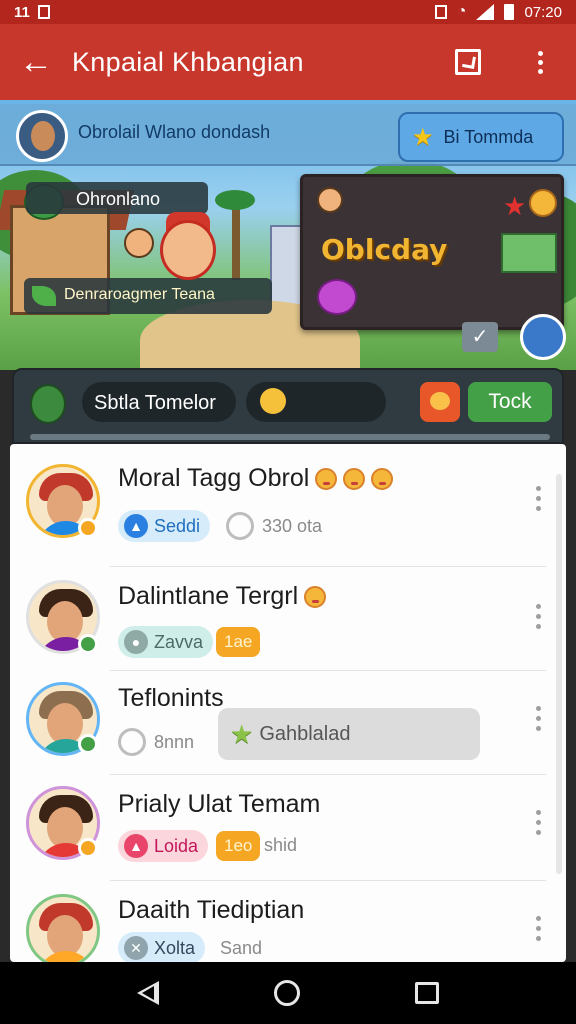 This screenshot has height=1024, width=576. Describe the element at coordinates (281, 845) in the screenshot. I see `row-meta: shid` at that location.